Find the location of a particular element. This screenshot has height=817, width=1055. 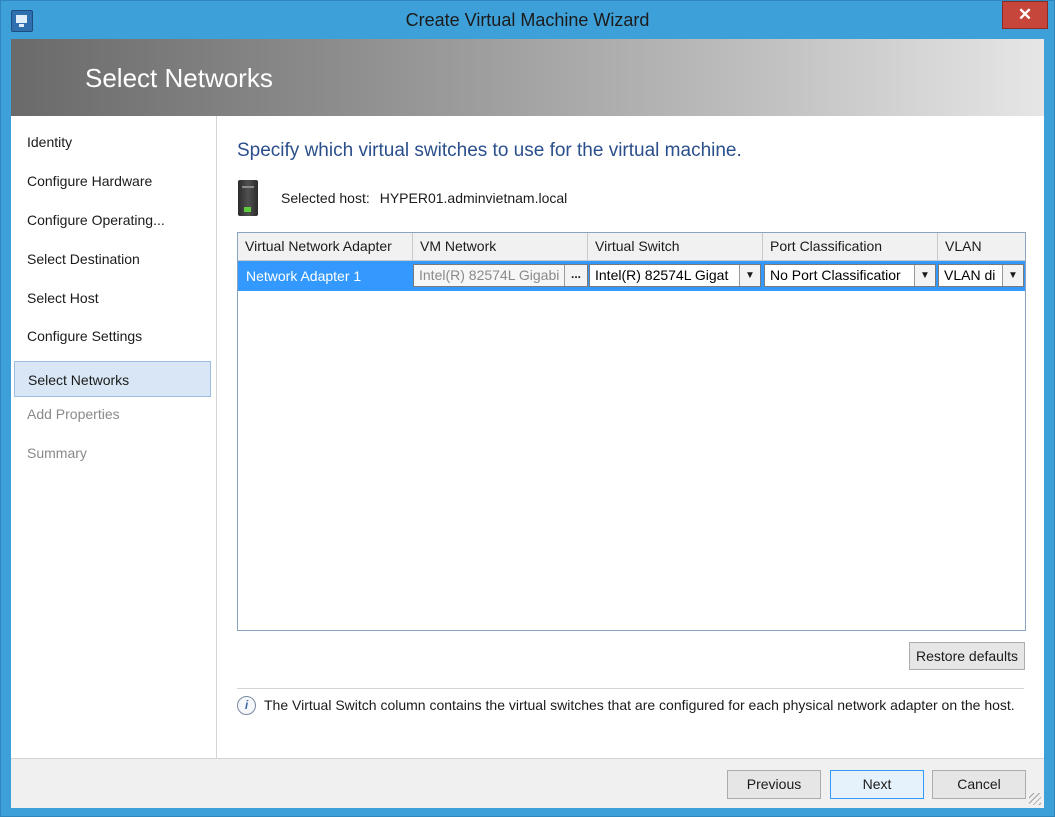

previous-button: Previous is located at coordinates (774, 784).